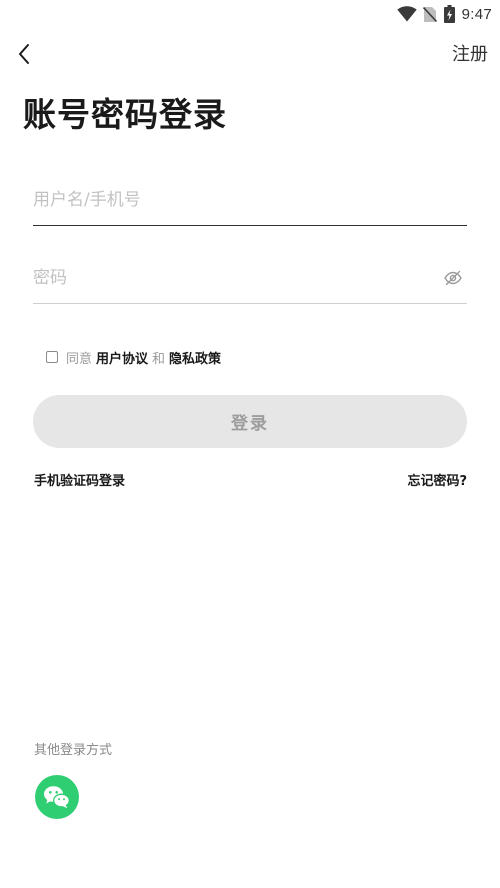  Describe the element at coordinates (125, 114) in the screenshot. I see `page-title: 账号密码登录` at that location.